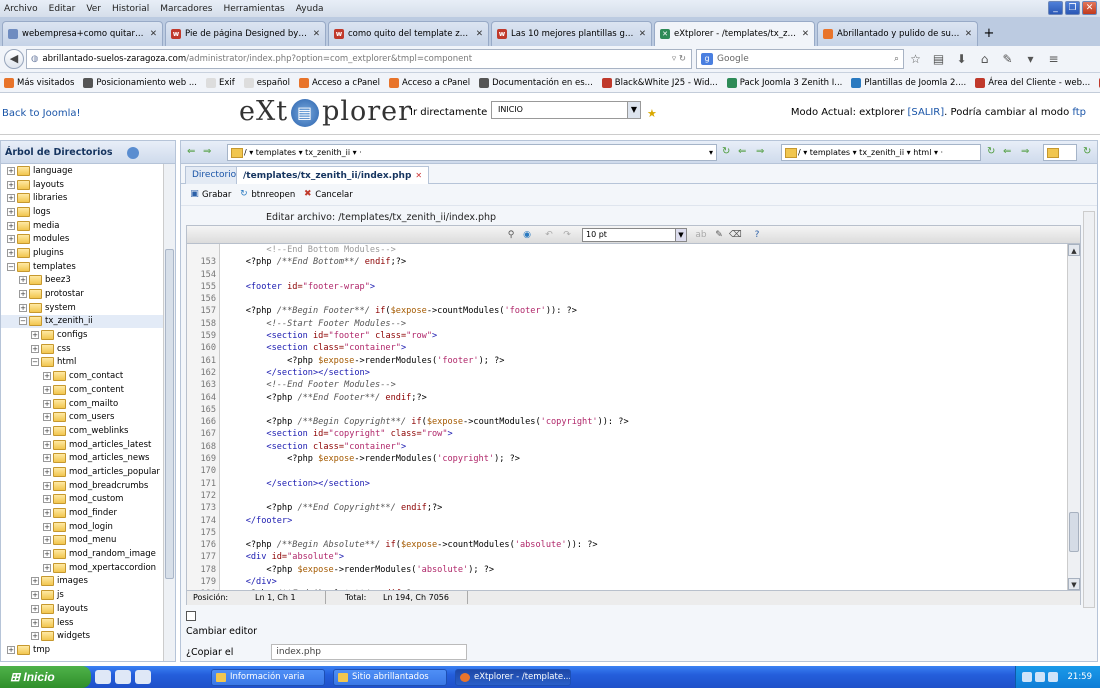 Image resolution: width=1100 pixels, height=688 pixels. What do you see at coordinates (926, 112) in the screenshot?
I see `logout-link: [SALIR]` at bounding box center [926, 112].